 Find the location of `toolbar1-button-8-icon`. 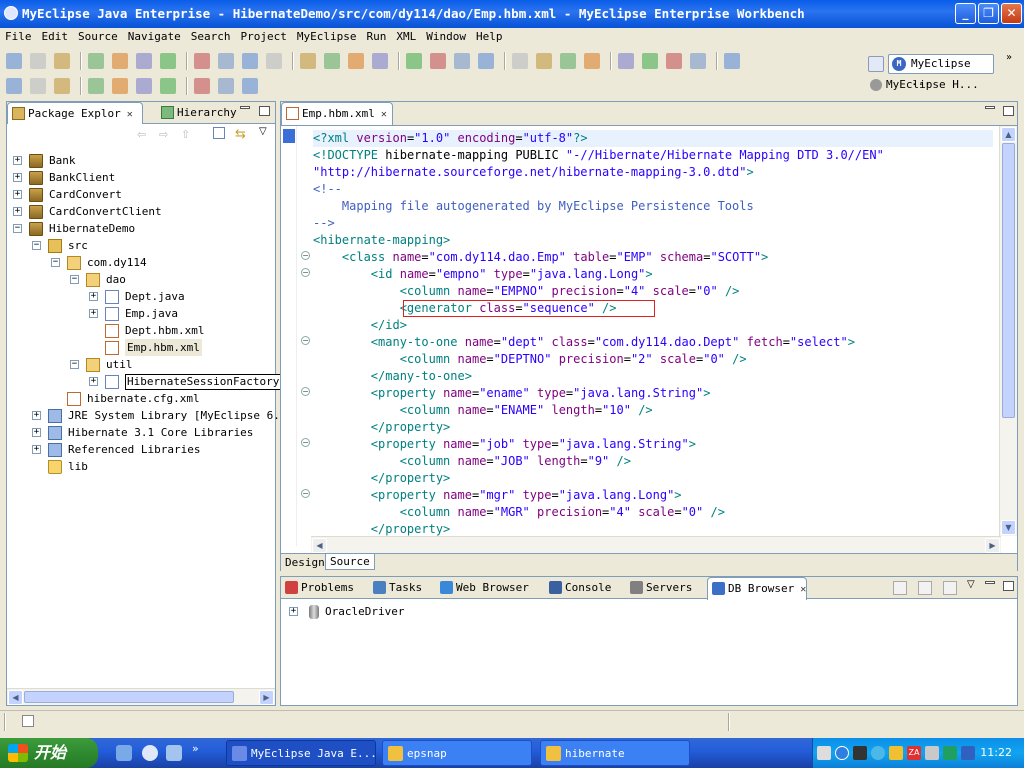

toolbar1-button-8-icon is located at coordinates (226, 61).